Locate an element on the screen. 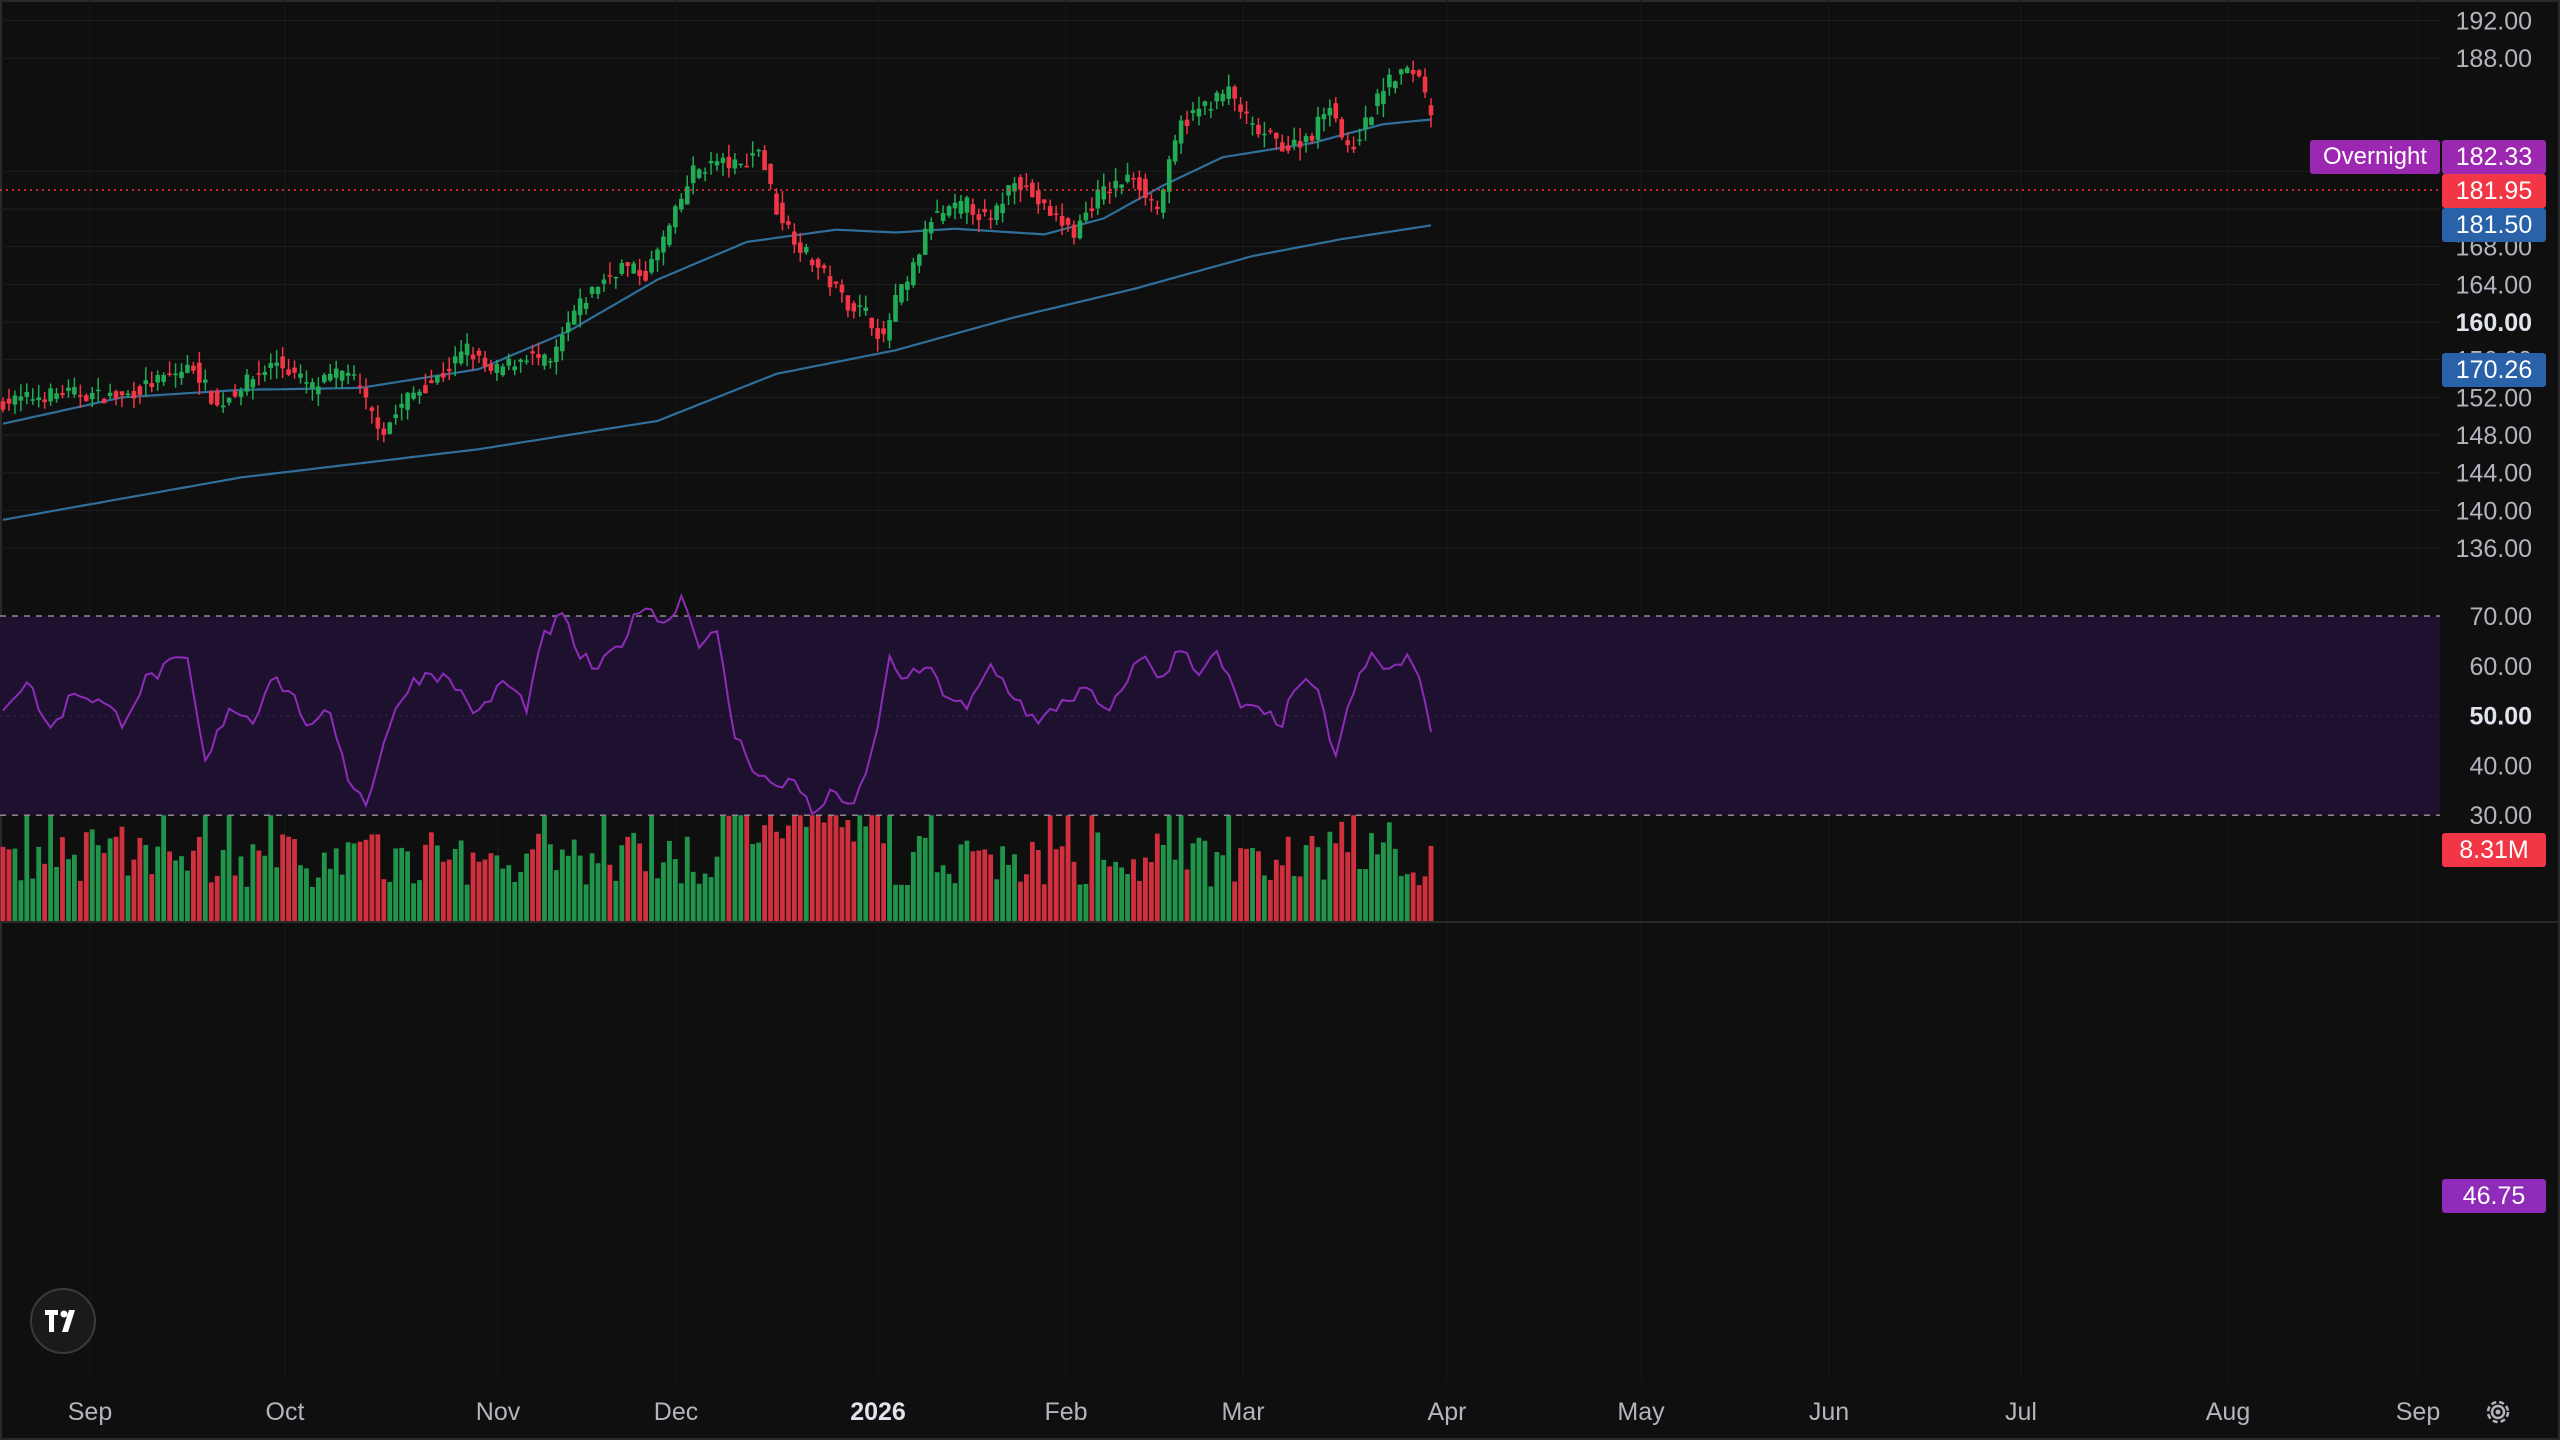 The height and width of the screenshot is (1440, 2560). rsi-tick-label: 50.00 is located at coordinates (2500, 717).